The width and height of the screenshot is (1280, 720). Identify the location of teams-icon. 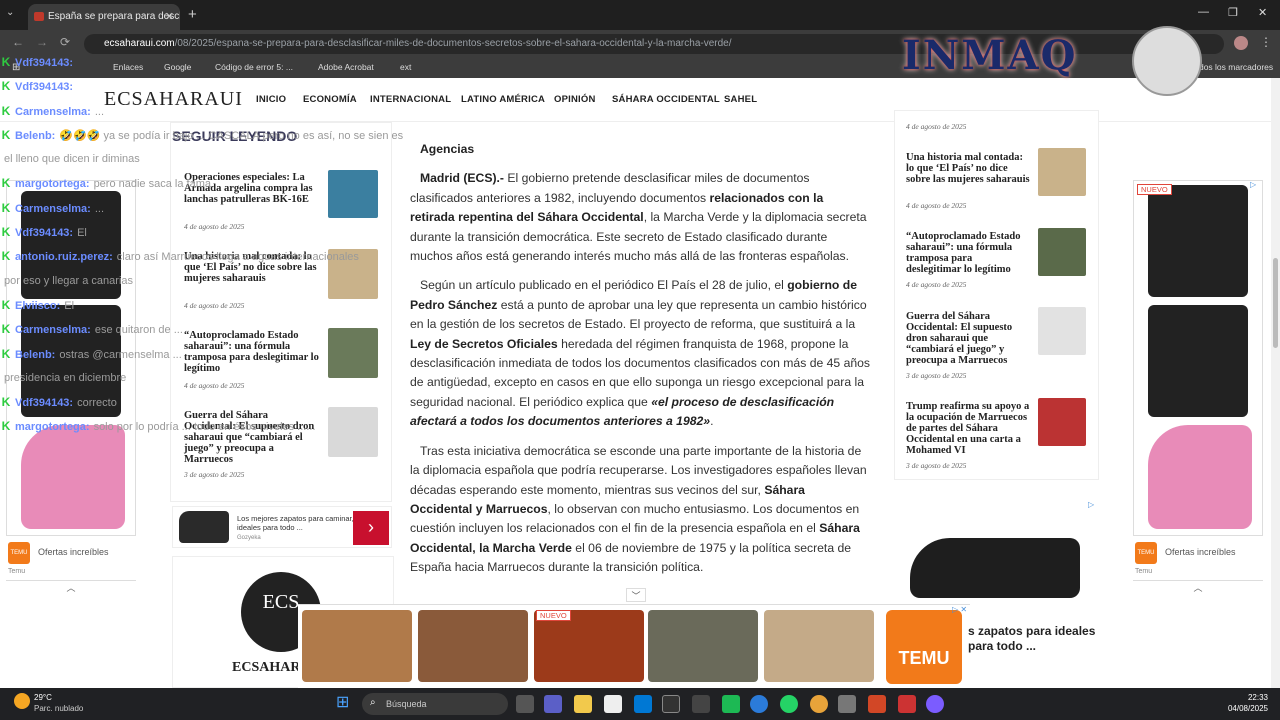
(553, 704).